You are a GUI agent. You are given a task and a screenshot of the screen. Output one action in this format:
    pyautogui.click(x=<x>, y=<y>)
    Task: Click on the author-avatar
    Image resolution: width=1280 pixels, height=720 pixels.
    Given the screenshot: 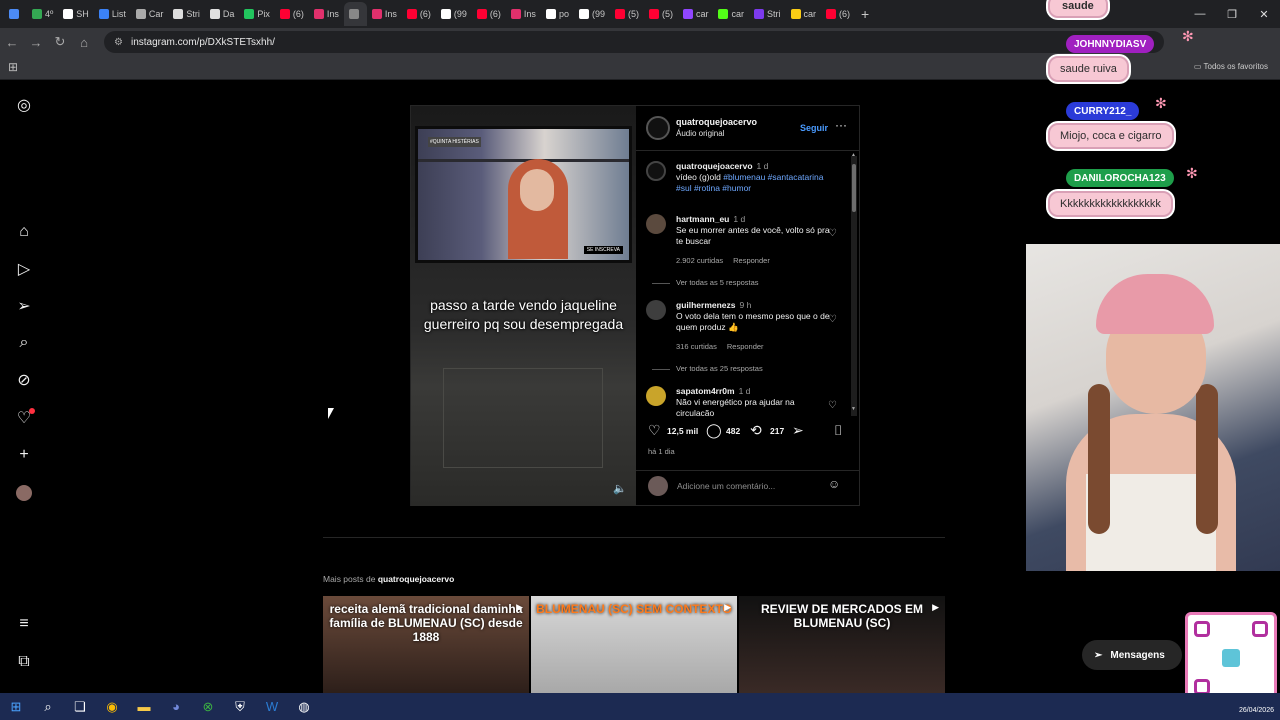 What is the action you would take?
    pyautogui.click(x=658, y=128)
    